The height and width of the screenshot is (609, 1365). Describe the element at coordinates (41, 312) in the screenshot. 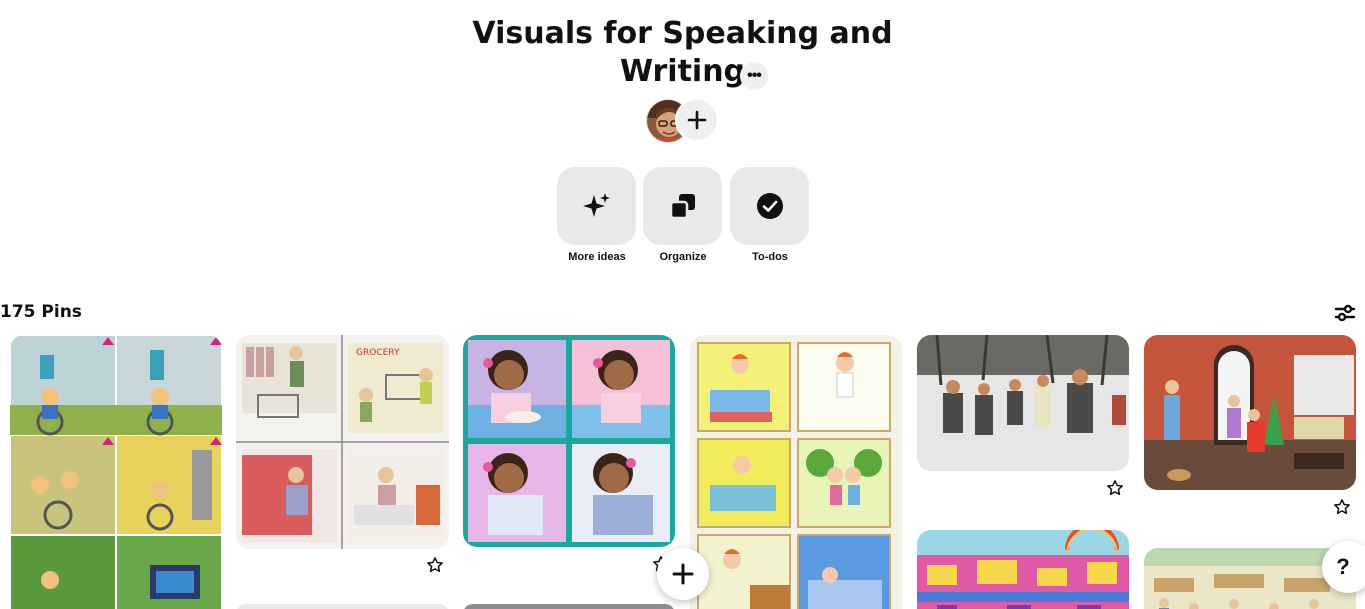

I see `pin-count: 175 Pins` at that location.